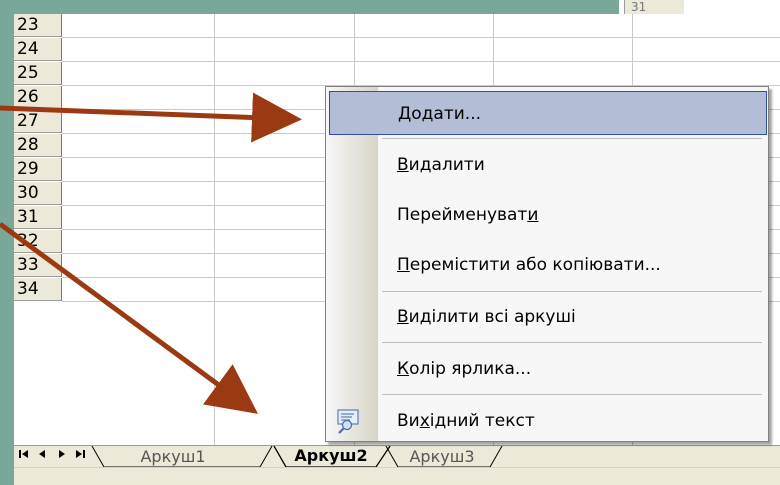 The height and width of the screenshot is (485, 780). I want to click on row-header: 29, so click(38, 169).